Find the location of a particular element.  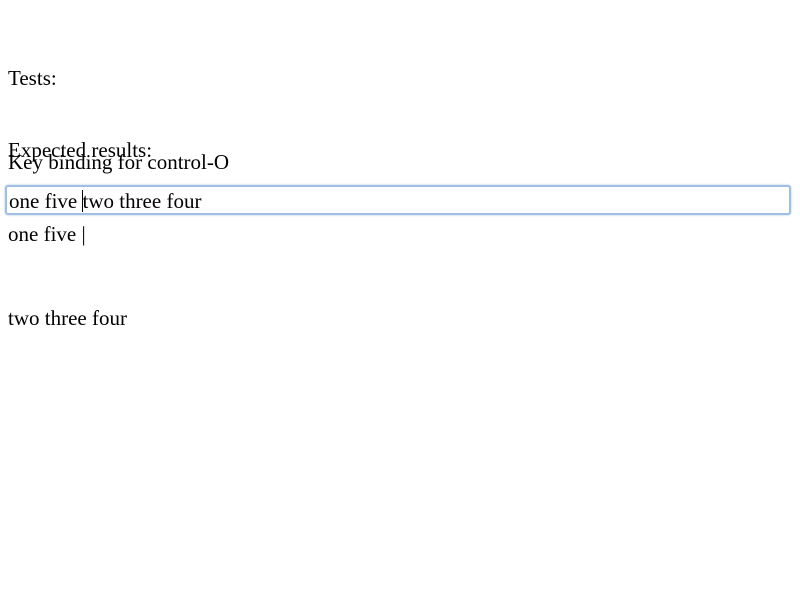

editor-text-before-caret: one five is located at coordinates (46, 201).